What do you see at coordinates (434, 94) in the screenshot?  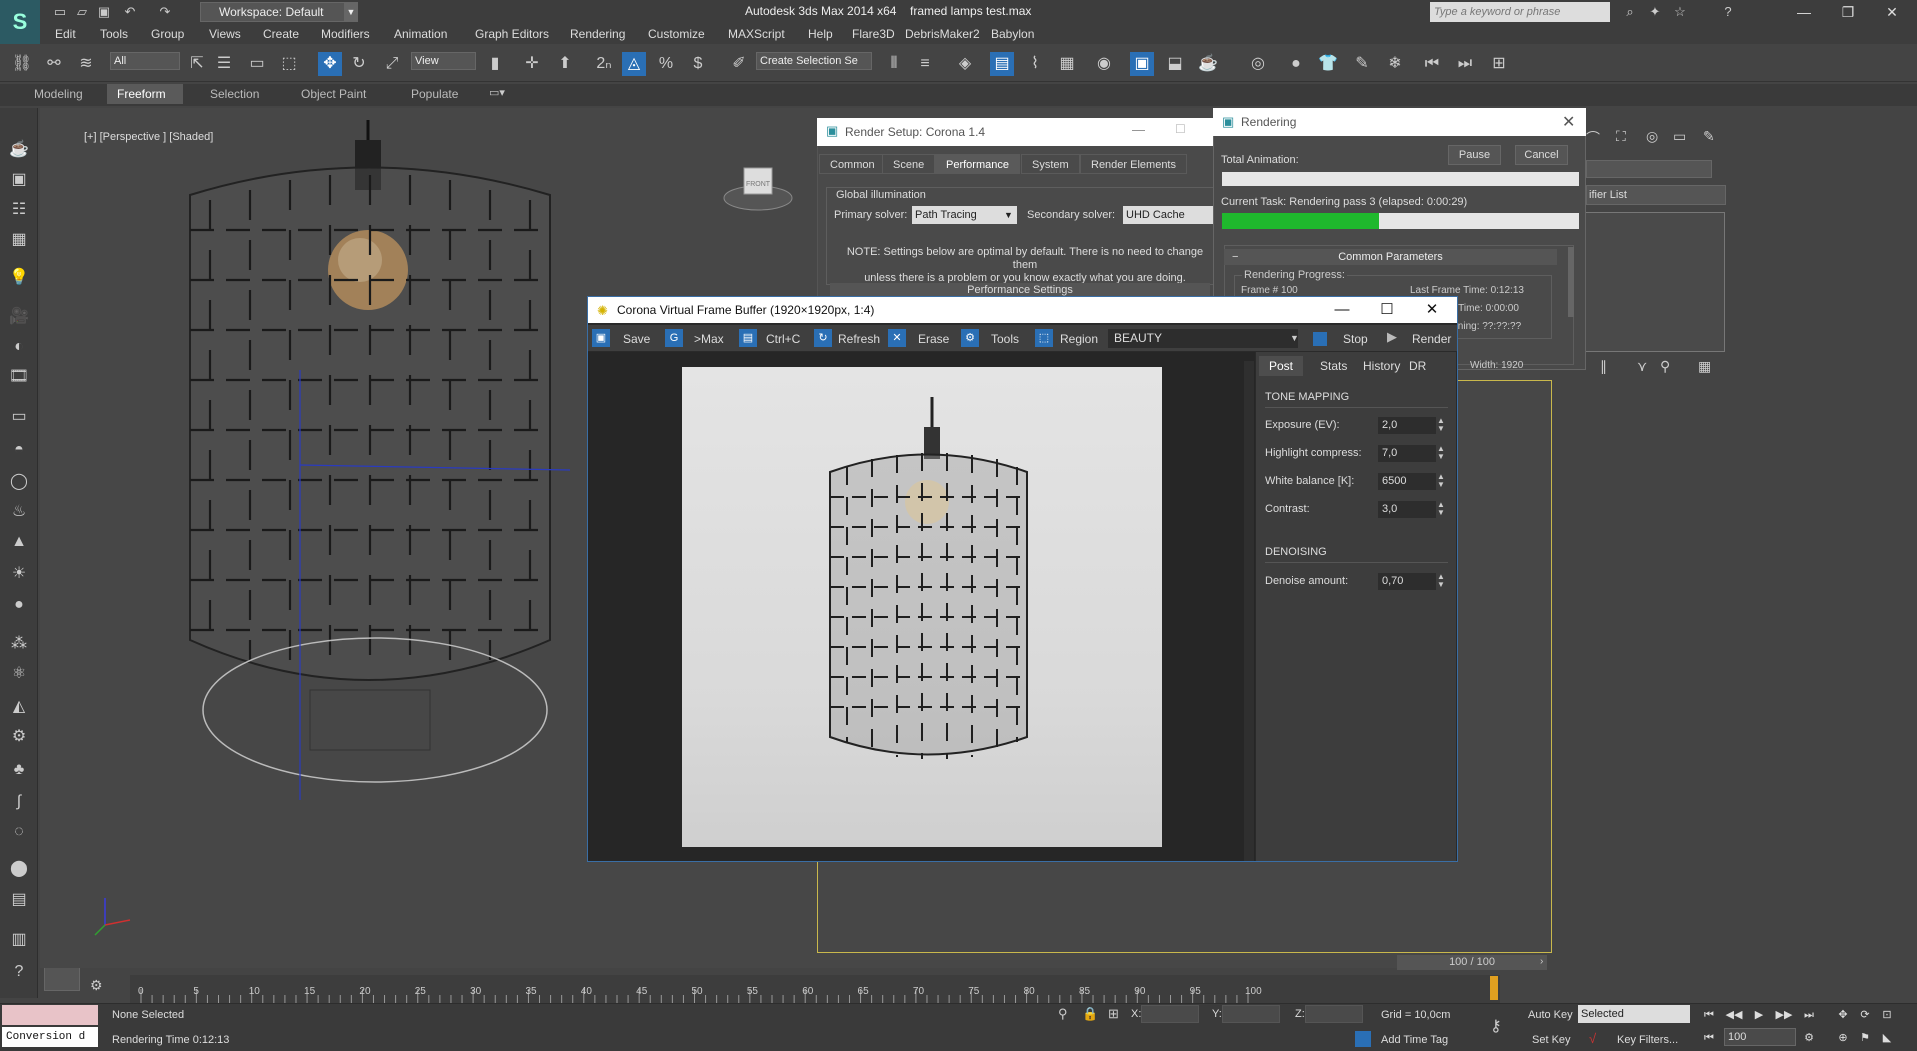 I see `tab-populate: Populate` at bounding box center [434, 94].